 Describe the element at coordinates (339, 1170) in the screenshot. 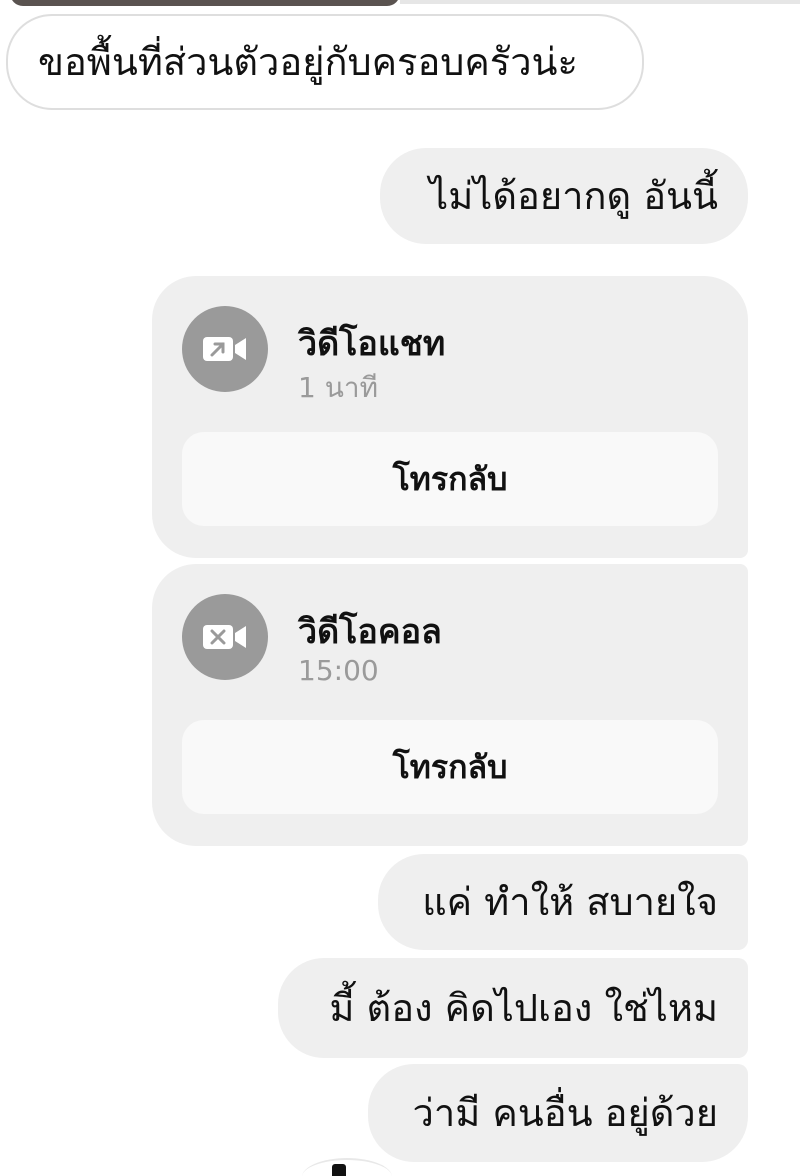

I see `partial-glyph` at that location.